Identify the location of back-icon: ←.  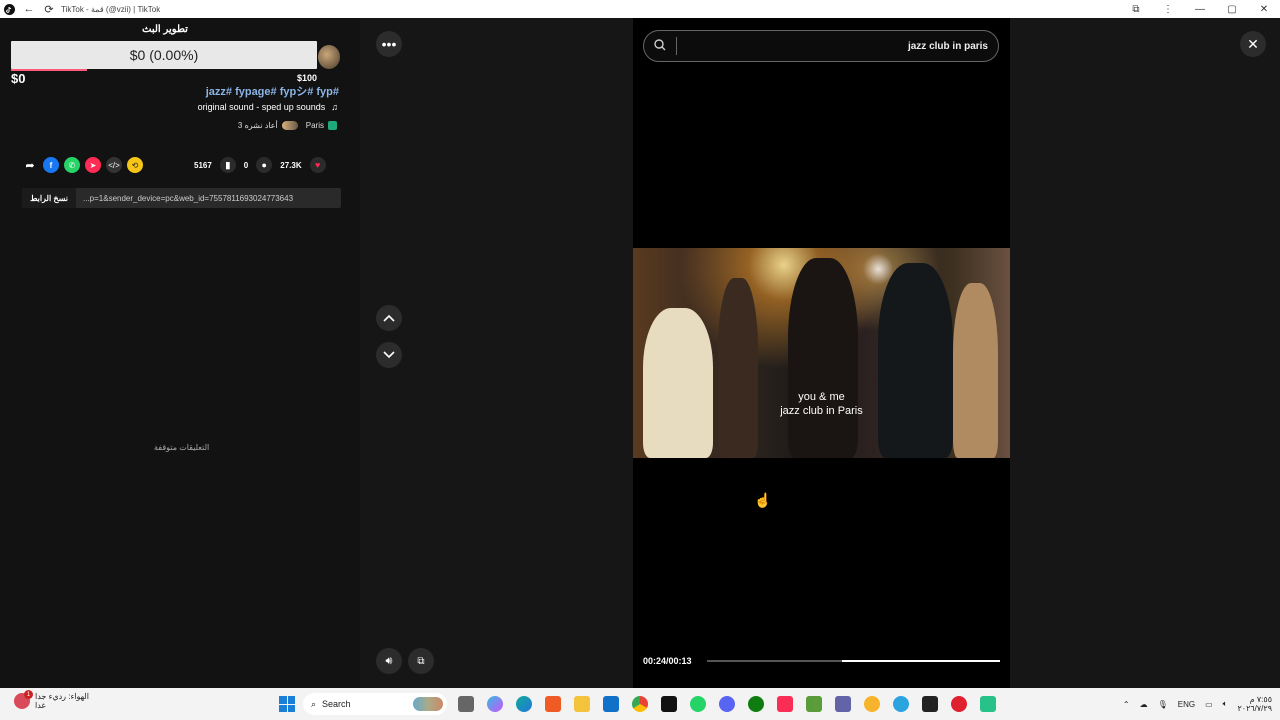
(29, 9).